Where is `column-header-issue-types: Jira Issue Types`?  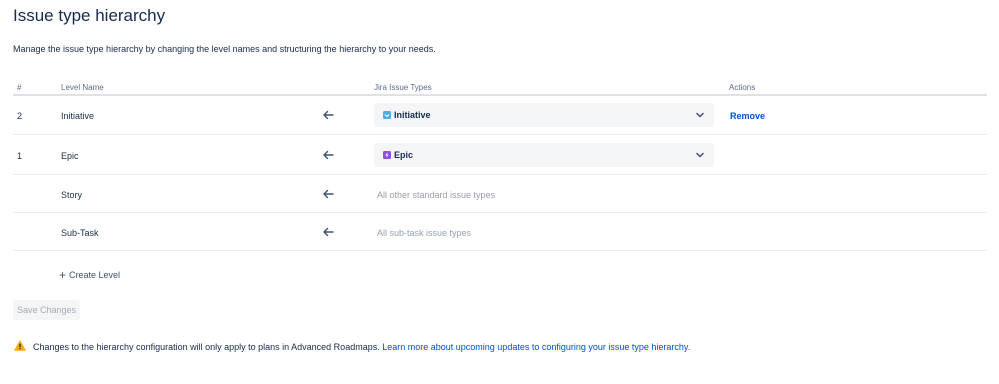
column-header-issue-types: Jira Issue Types is located at coordinates (403, 87).